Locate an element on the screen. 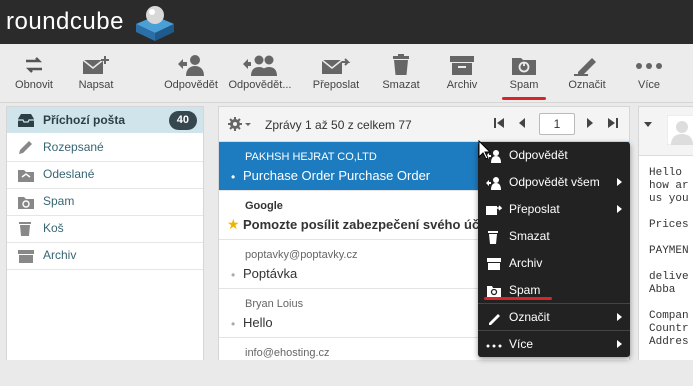  header-bar: roundcube is located at coordinates (346, 22).